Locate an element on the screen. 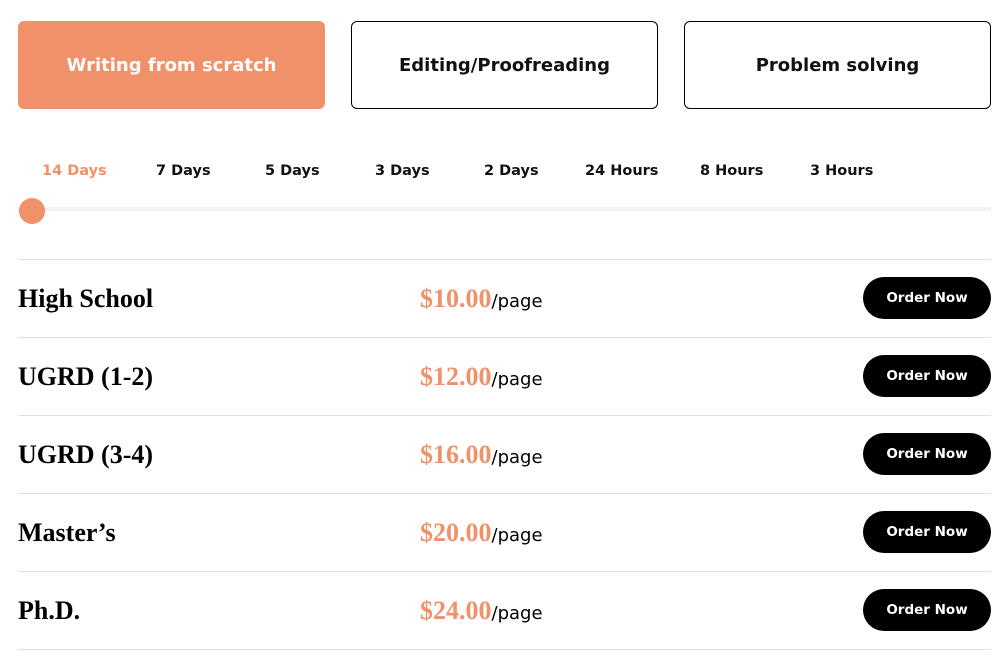 The image size is (1006, 672). deadline-option-14-days: 14 Days is located at coordinates (74, 171).